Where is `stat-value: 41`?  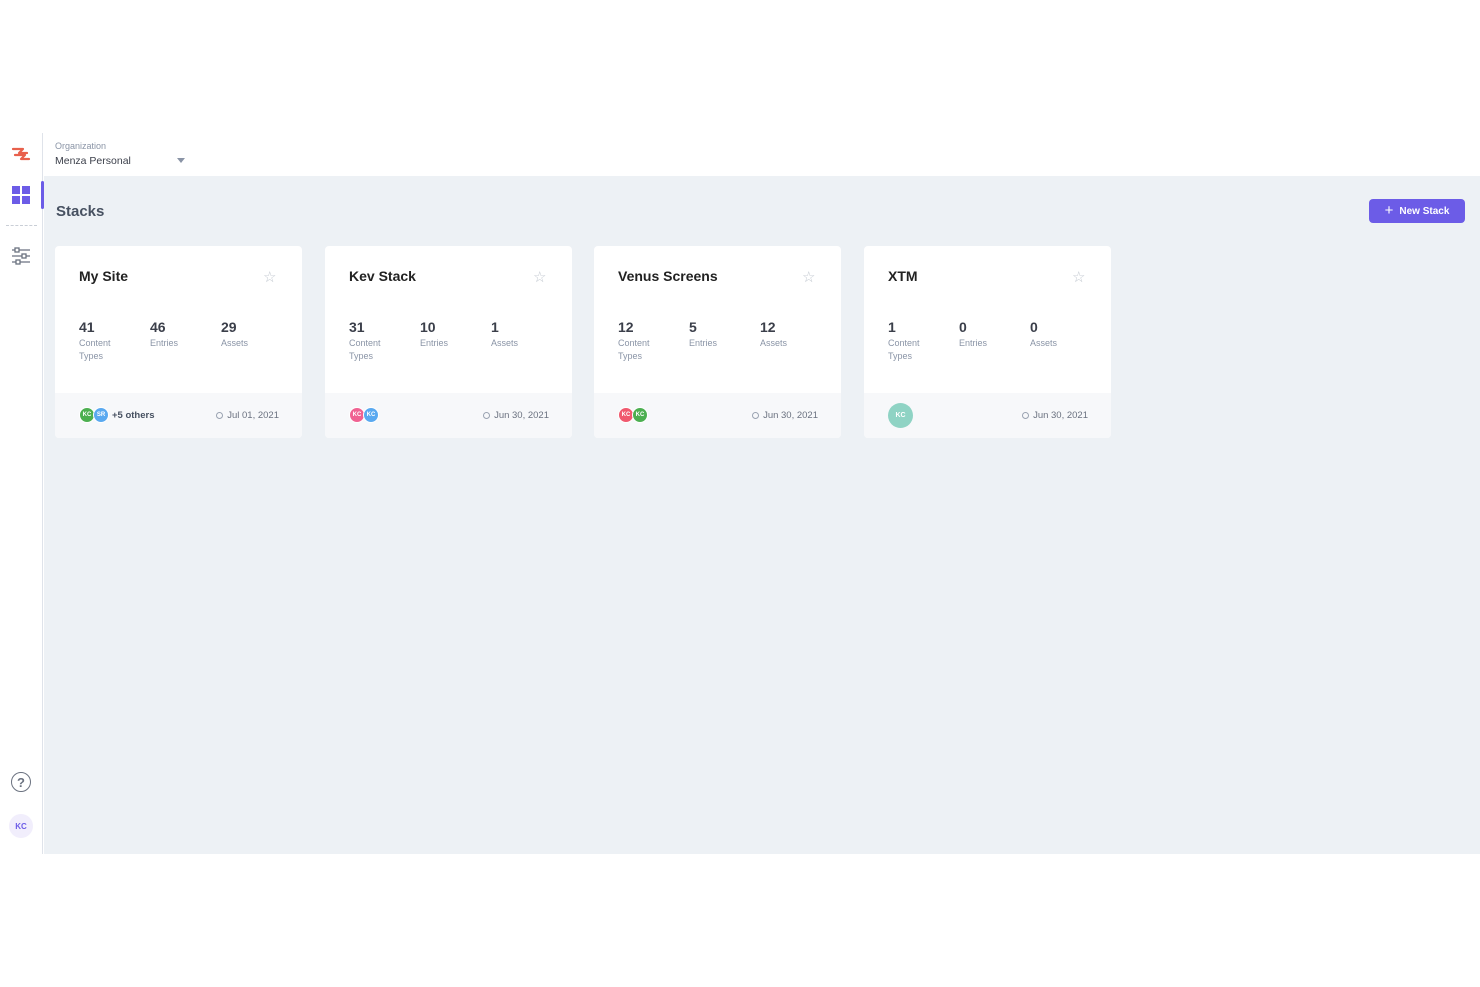
stat-value: 41 is located at coordinates (87, 327).